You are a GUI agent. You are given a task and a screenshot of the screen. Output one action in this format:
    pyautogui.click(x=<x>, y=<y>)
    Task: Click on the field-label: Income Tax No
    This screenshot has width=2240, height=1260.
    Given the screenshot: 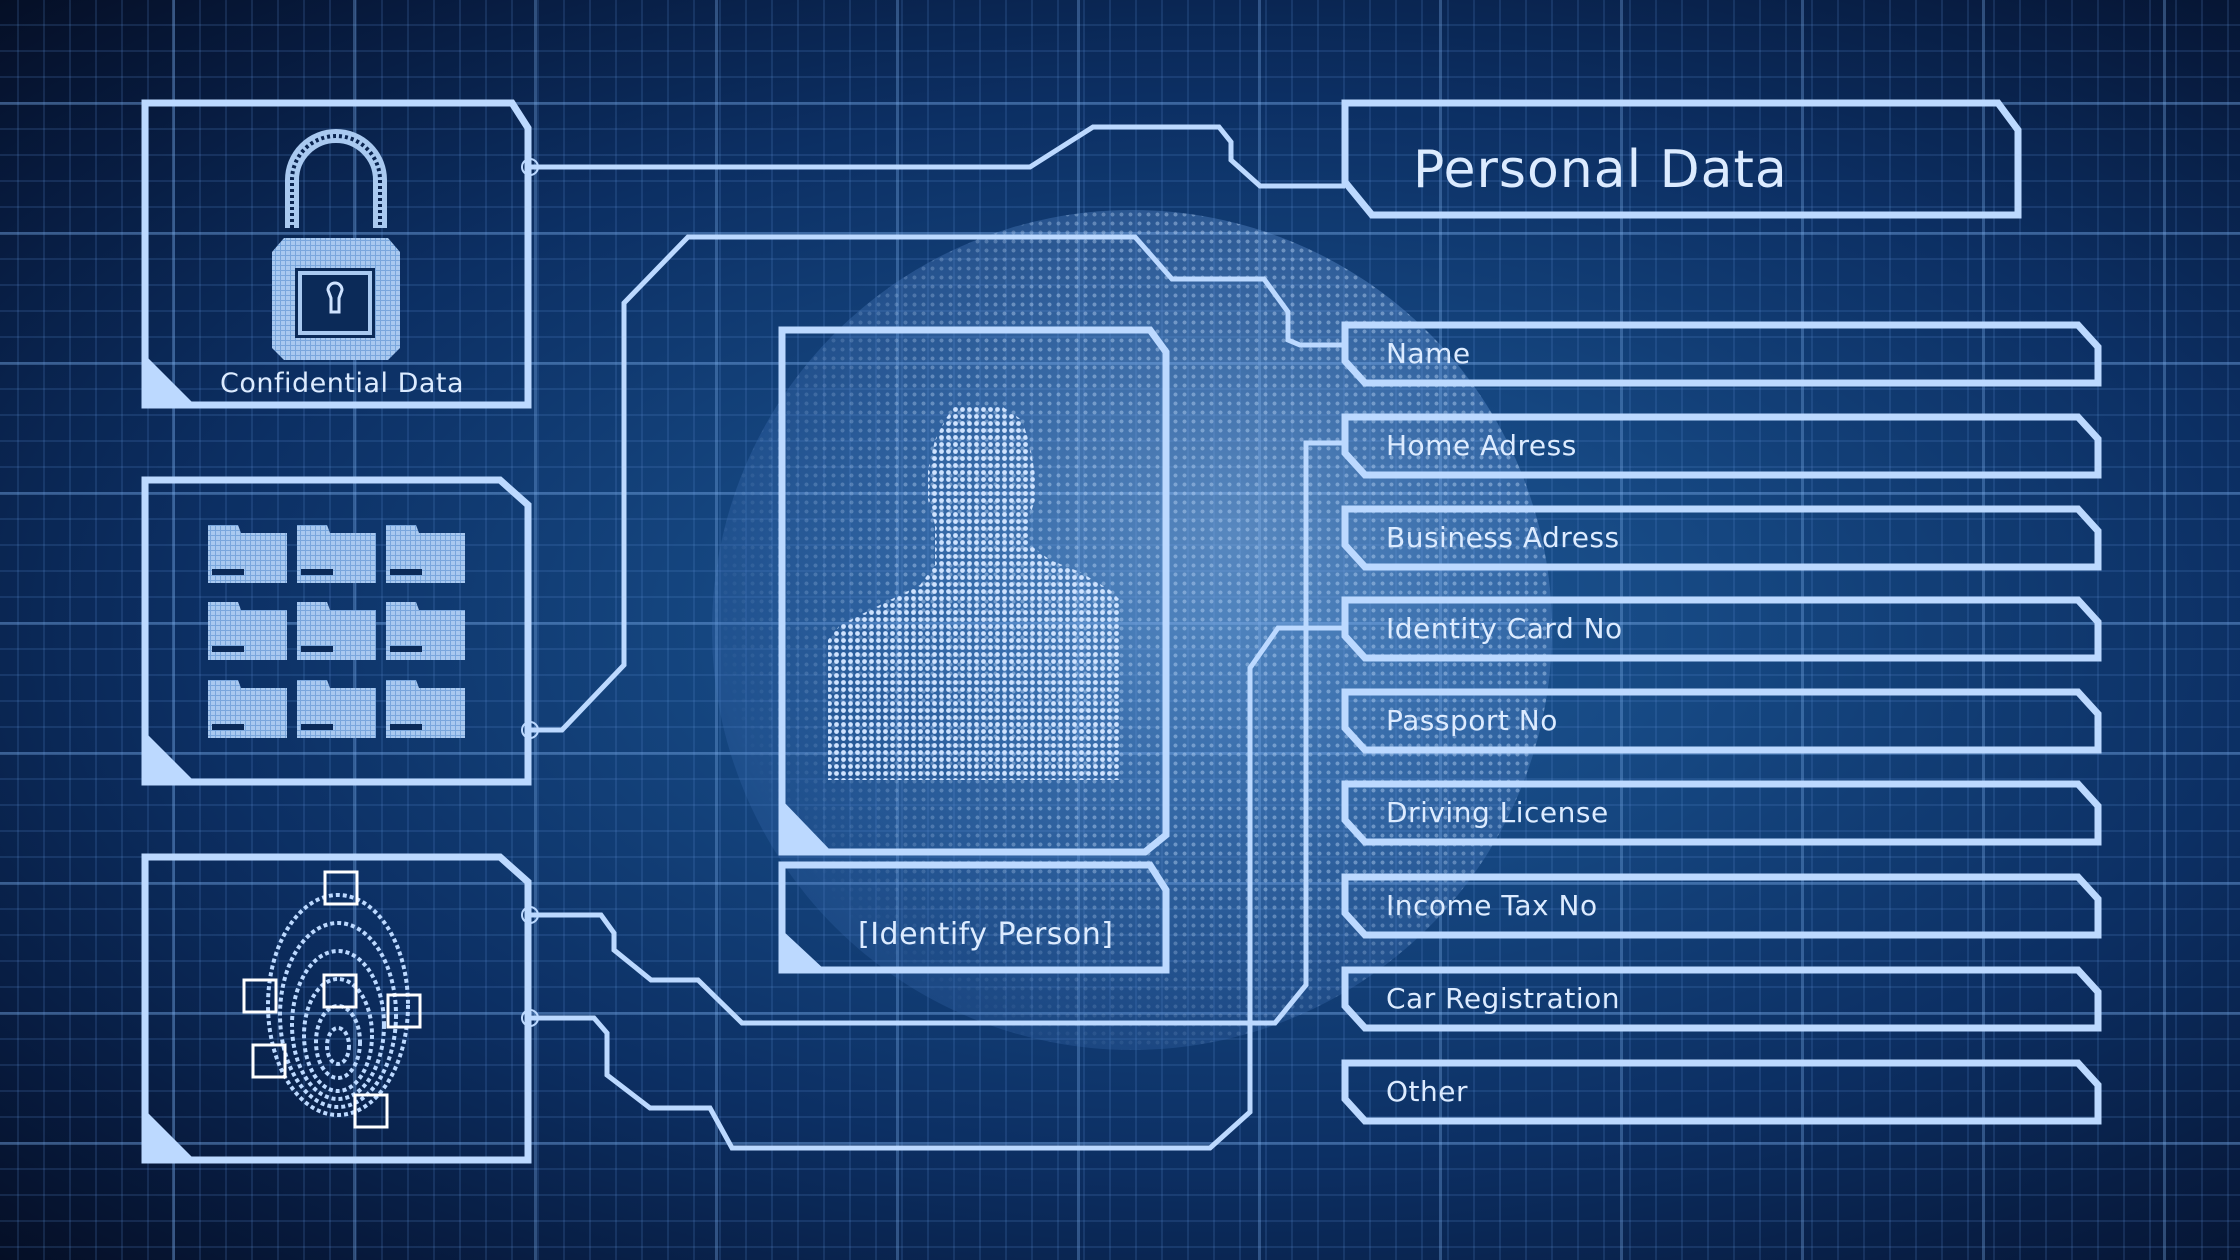 What is the action you would take?
    pyautogui.click(x=1492, y=905)
    